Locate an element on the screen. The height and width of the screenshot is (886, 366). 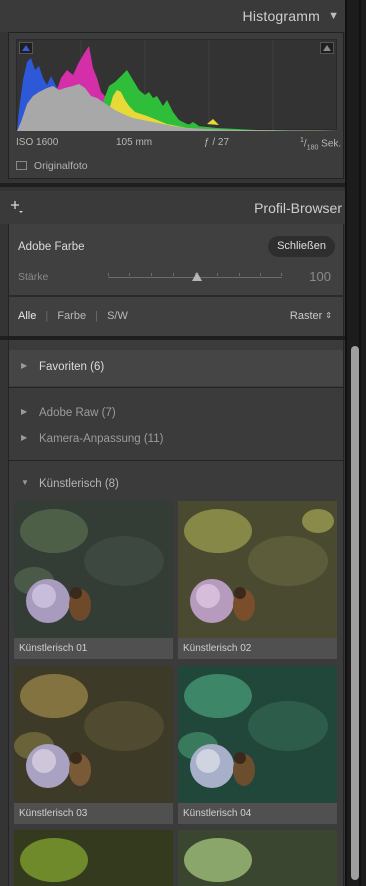
view-mode-select: Raster ⇕ is located at coordinates (311, 316).